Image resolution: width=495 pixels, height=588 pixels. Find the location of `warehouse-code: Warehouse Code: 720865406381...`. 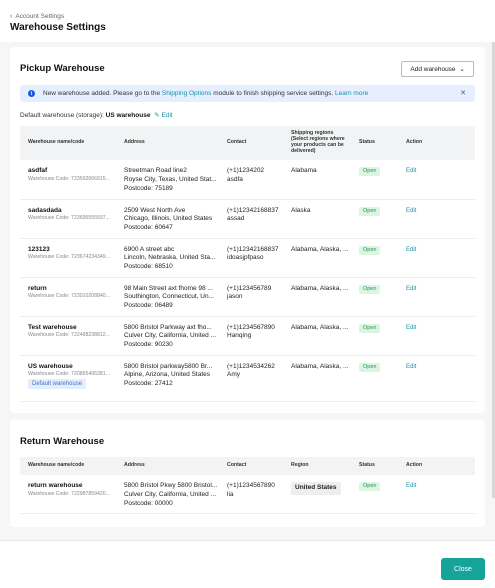

warehouse-code: Warehouse Code: 720865406381... is located at coordinates (69, 374).